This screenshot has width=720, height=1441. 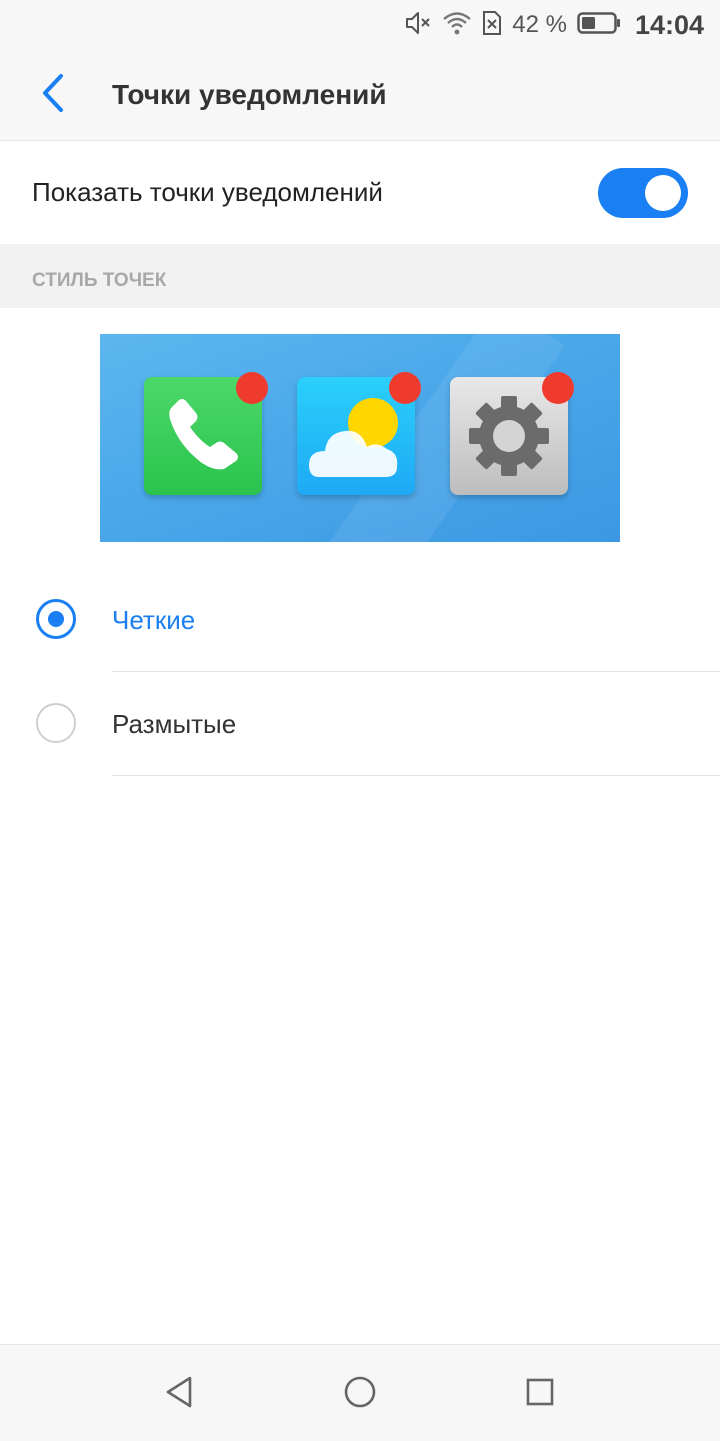 I want to click on recents-square-icon, so click(x=540, y=1394).